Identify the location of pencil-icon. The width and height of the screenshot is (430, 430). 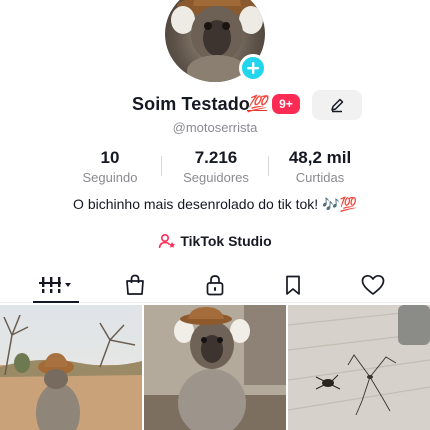
(337, 105).